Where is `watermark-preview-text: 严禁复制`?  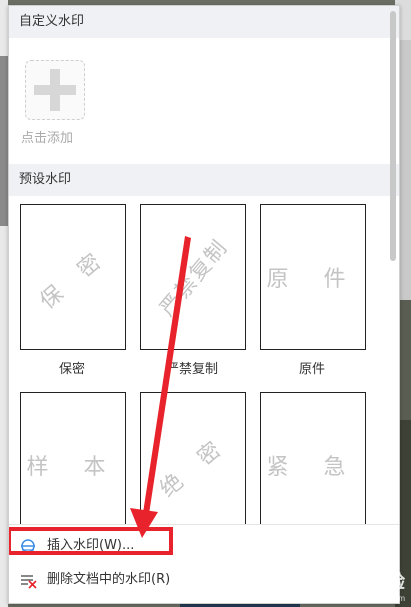
watermark-preview-text: 严禁复制 is located at coordinates (194, 277).